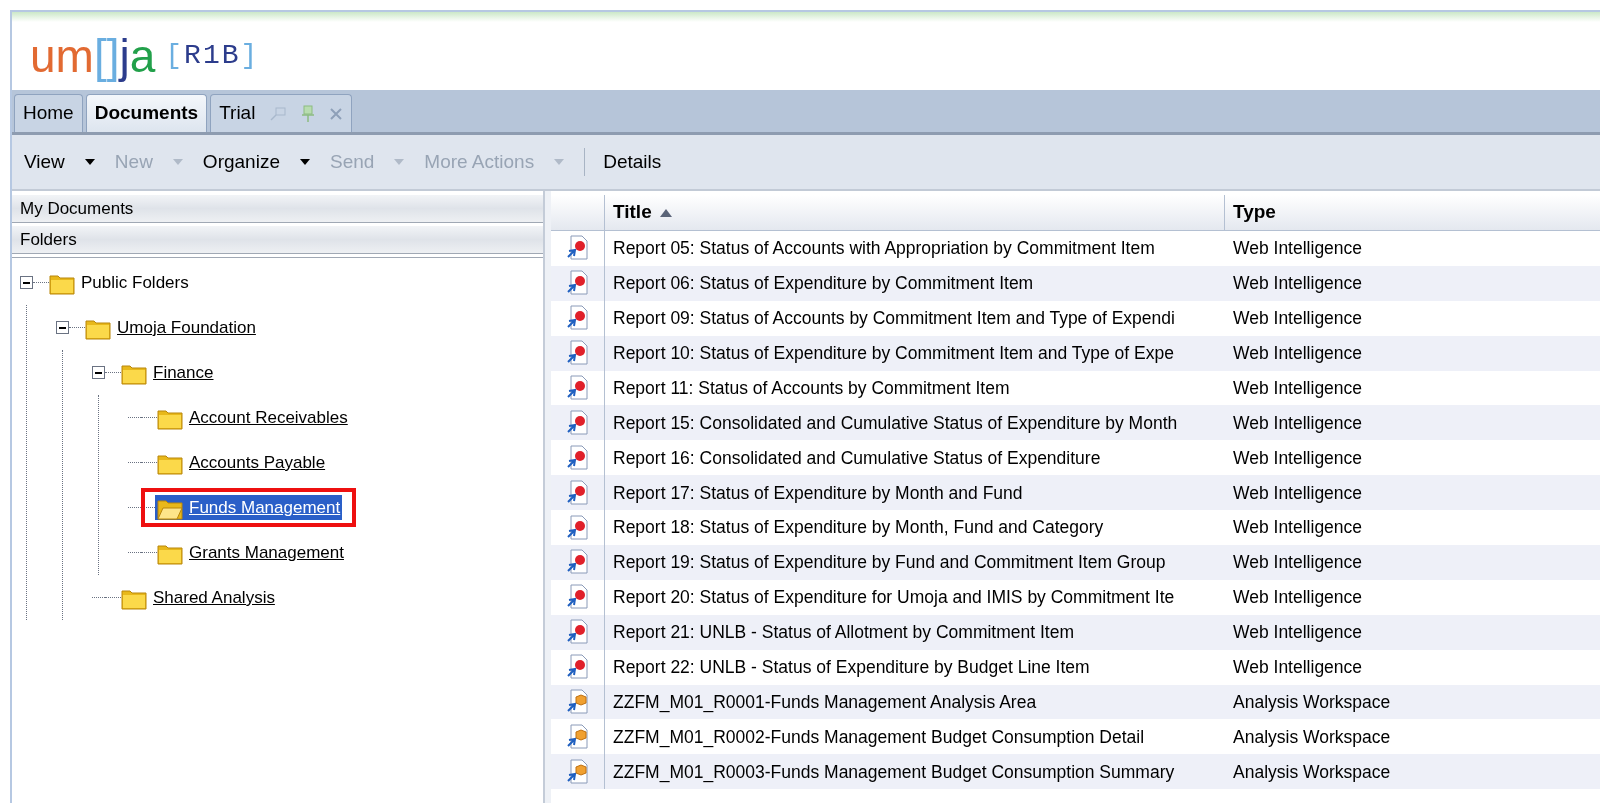 This screenshot has width=1600, height=803. What do you see at coordinates (818, 492) in the screenshot?
I see `document-title: Report 17: Status of Expenditure by Month and Fund` at bounding box center [818, 492].